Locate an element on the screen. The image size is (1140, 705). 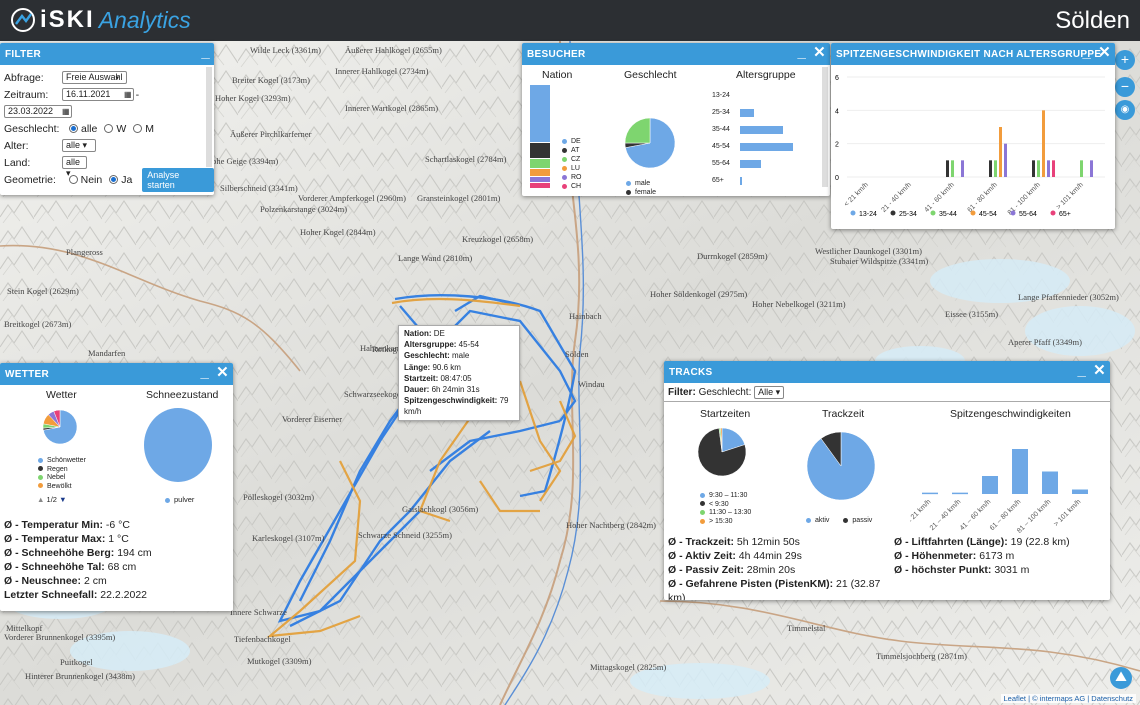
layers-button: ◉ is located at coordinates (1125, 110).